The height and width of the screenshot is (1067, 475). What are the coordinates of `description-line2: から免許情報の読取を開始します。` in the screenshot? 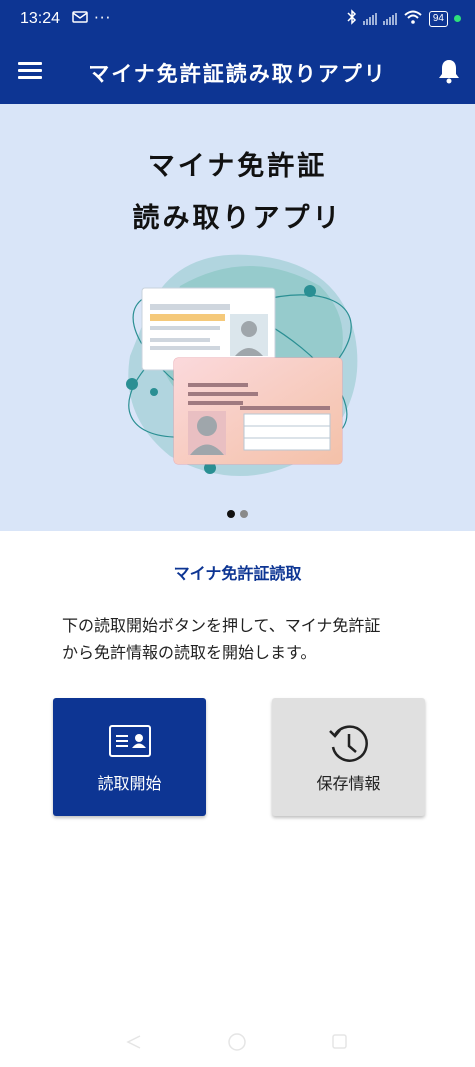 It's located at (189, 652).